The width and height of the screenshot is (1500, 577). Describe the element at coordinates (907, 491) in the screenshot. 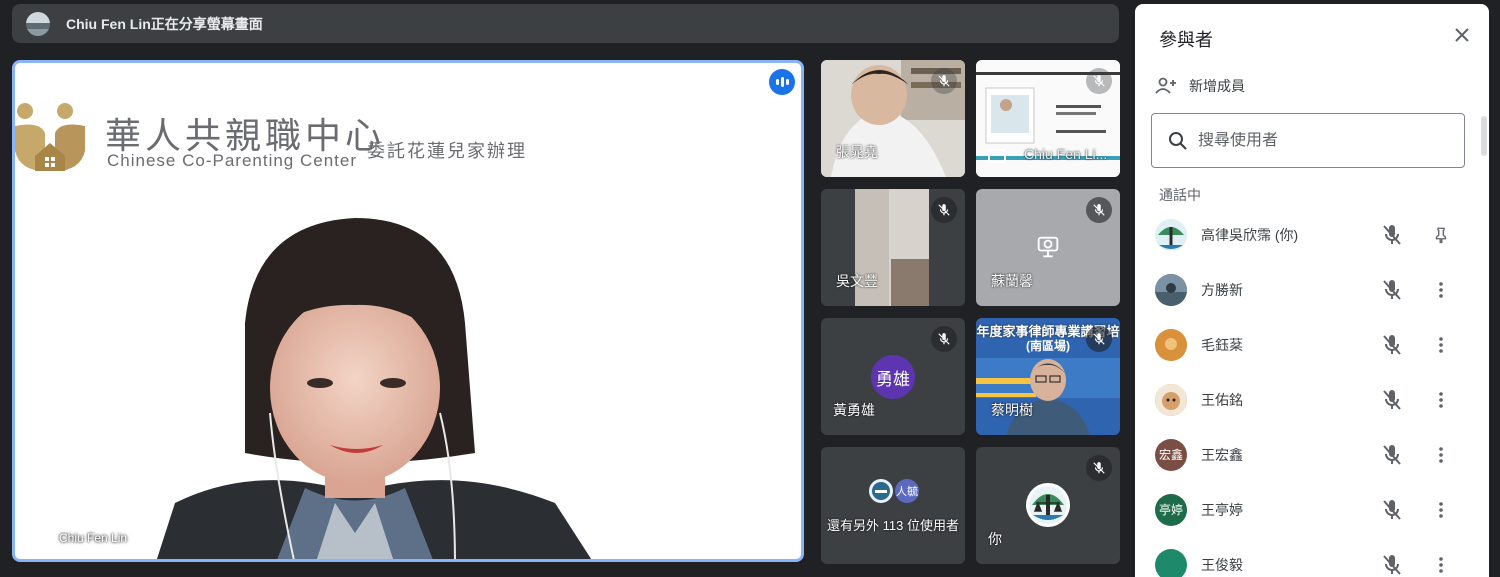

I see `participant-avatar: 人毓` at that location.